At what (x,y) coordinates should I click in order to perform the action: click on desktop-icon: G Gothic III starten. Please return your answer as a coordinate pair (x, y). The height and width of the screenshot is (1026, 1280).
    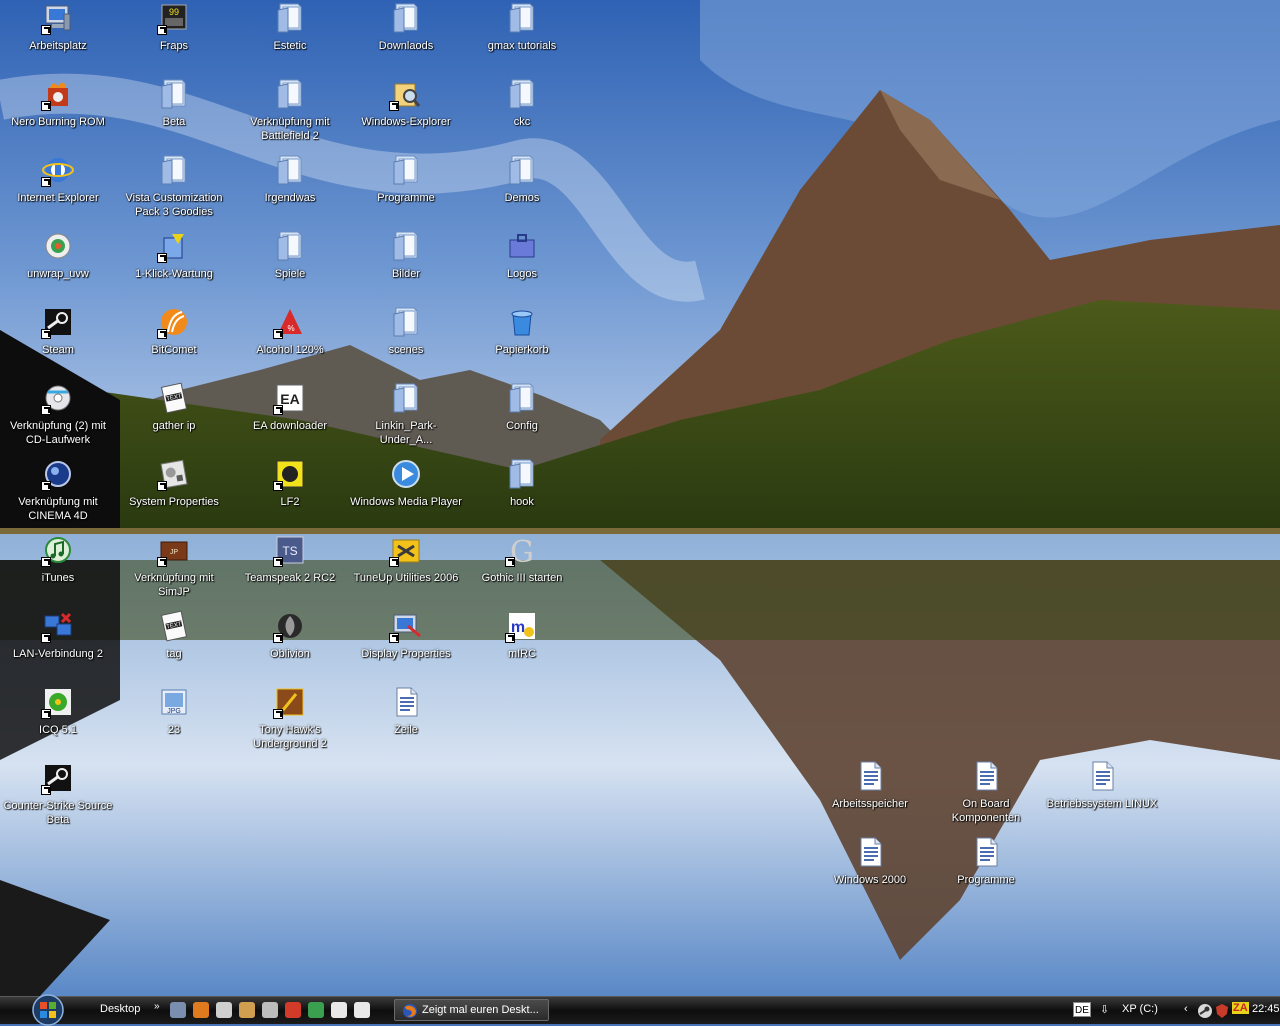
    Looking at the image, I should click on (522, 559).